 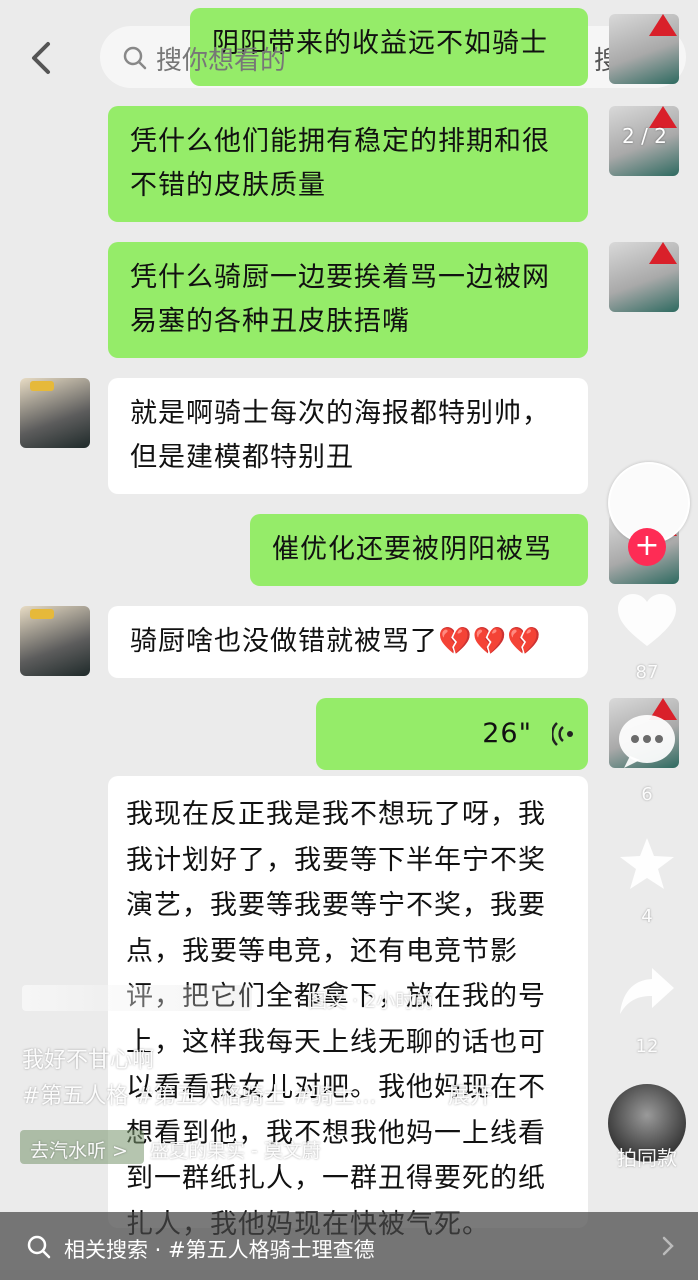 What do you see at coordinates (219, 1249) in the screenshot?
I see `related-search-text: 相关搜索 · #第五人格骑士理查德` at bounding box center [219, 1249].